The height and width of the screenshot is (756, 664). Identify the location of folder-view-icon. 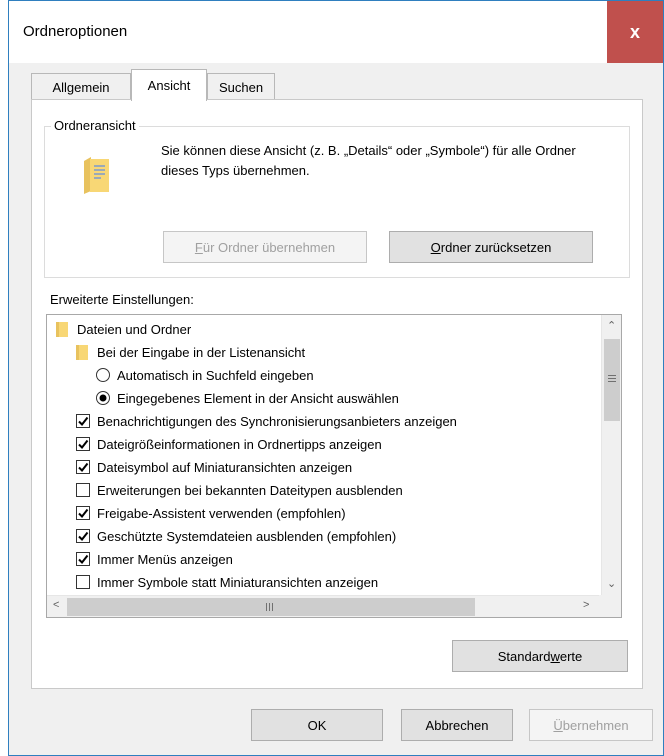
(96, 175).